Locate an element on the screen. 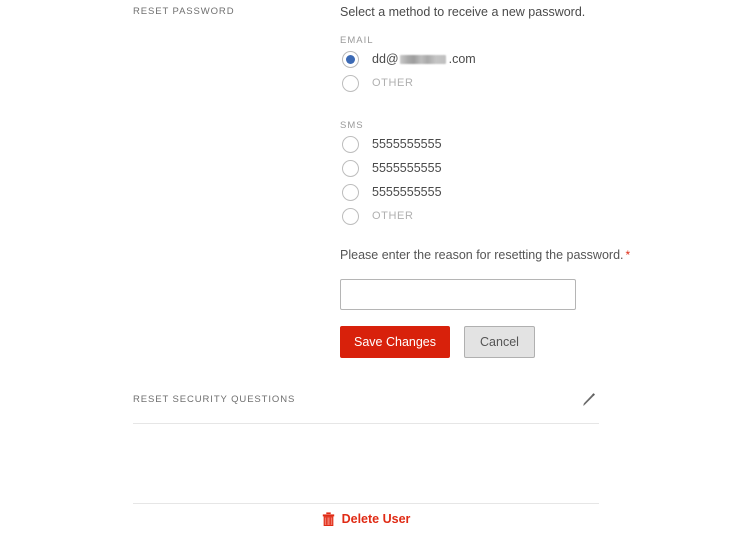  email-group-title: EMAIL is located at coordinates (357, 40).